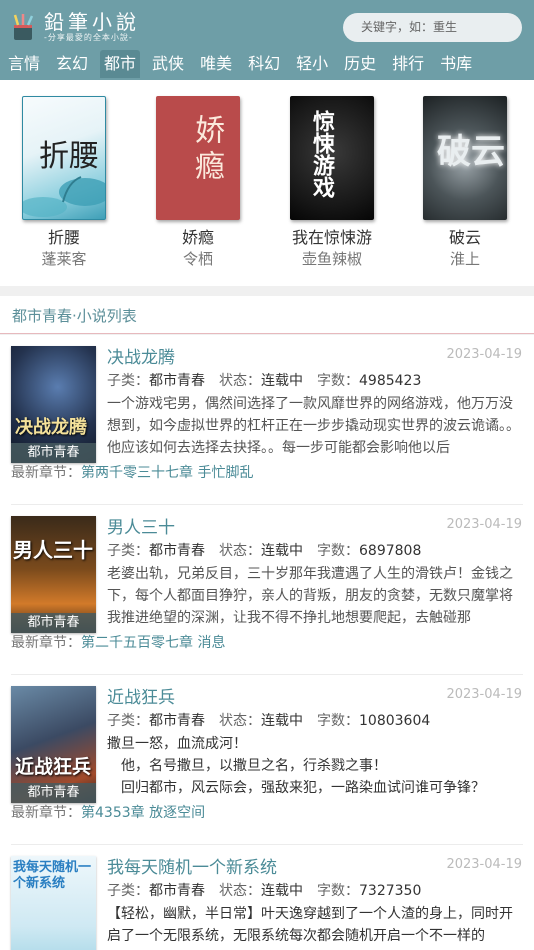  I want to click on book-title: 男人三十, so click(141, 525).